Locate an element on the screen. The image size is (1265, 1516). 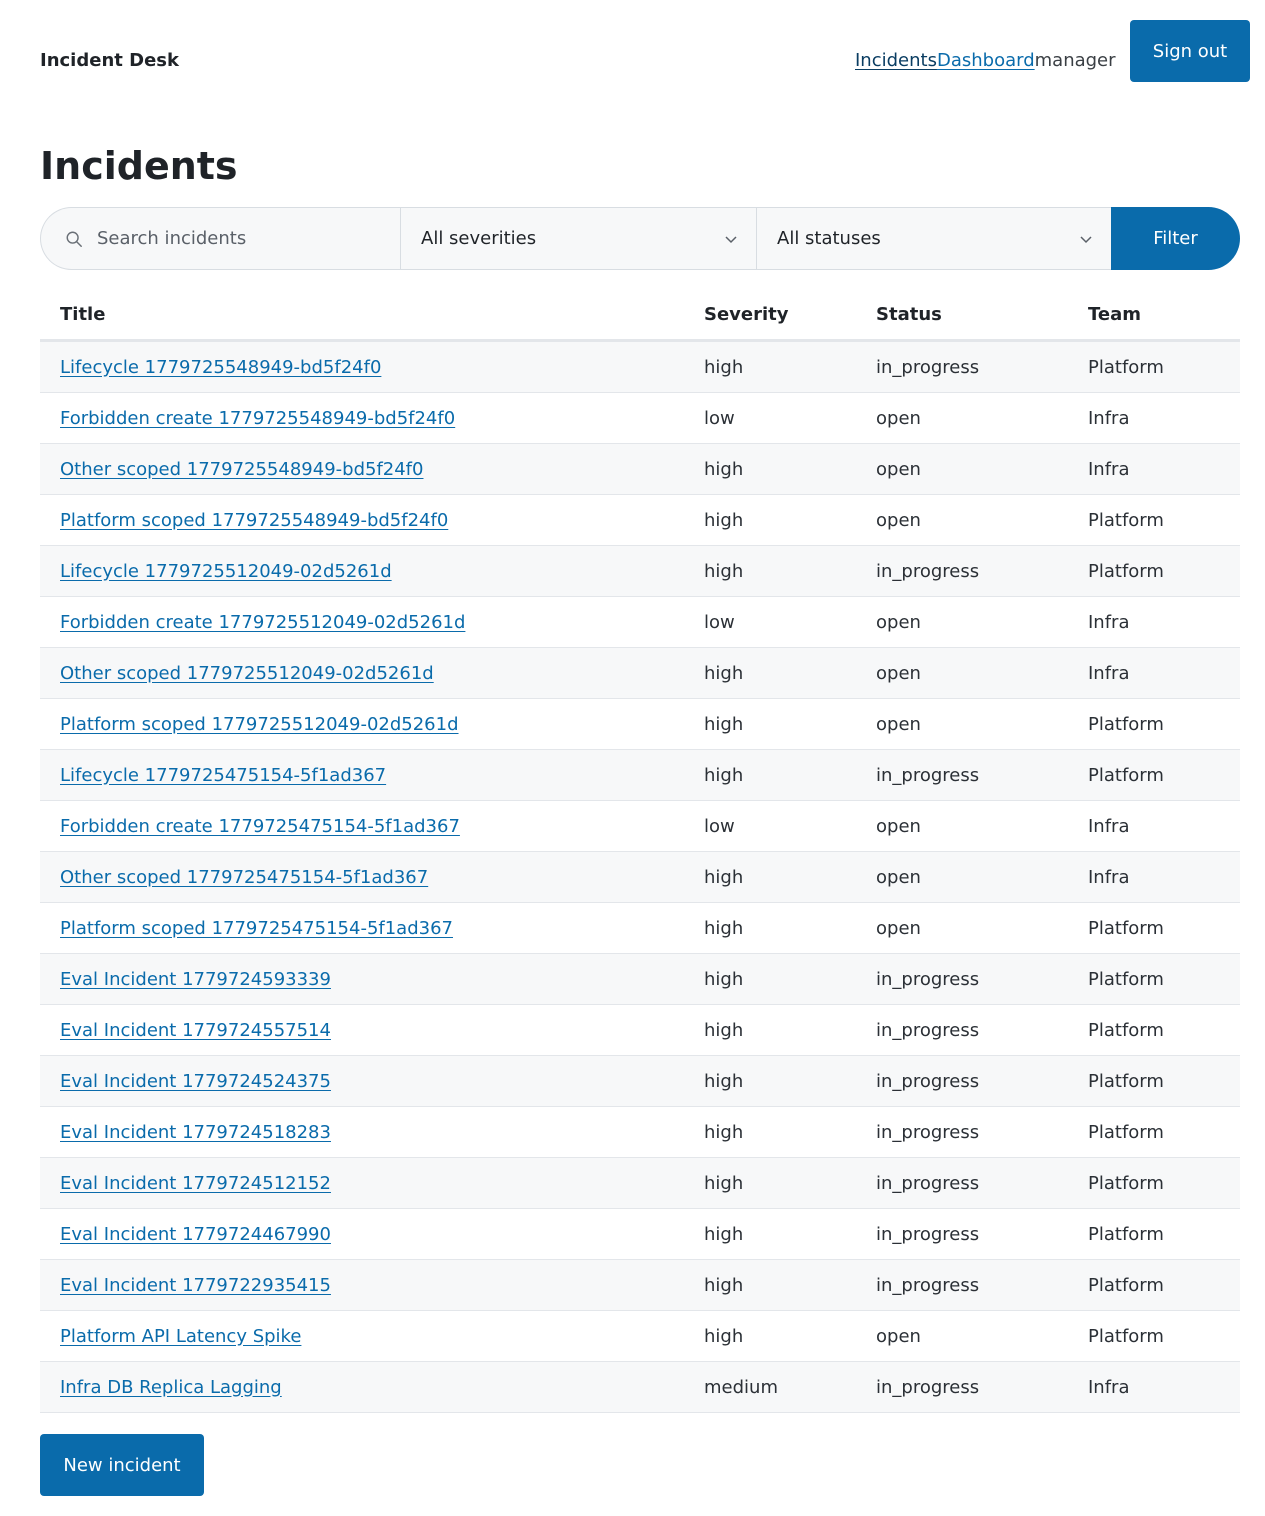
incident-title-link: Eval Incident 1779724518283 is located at coordinates (195, 1132).